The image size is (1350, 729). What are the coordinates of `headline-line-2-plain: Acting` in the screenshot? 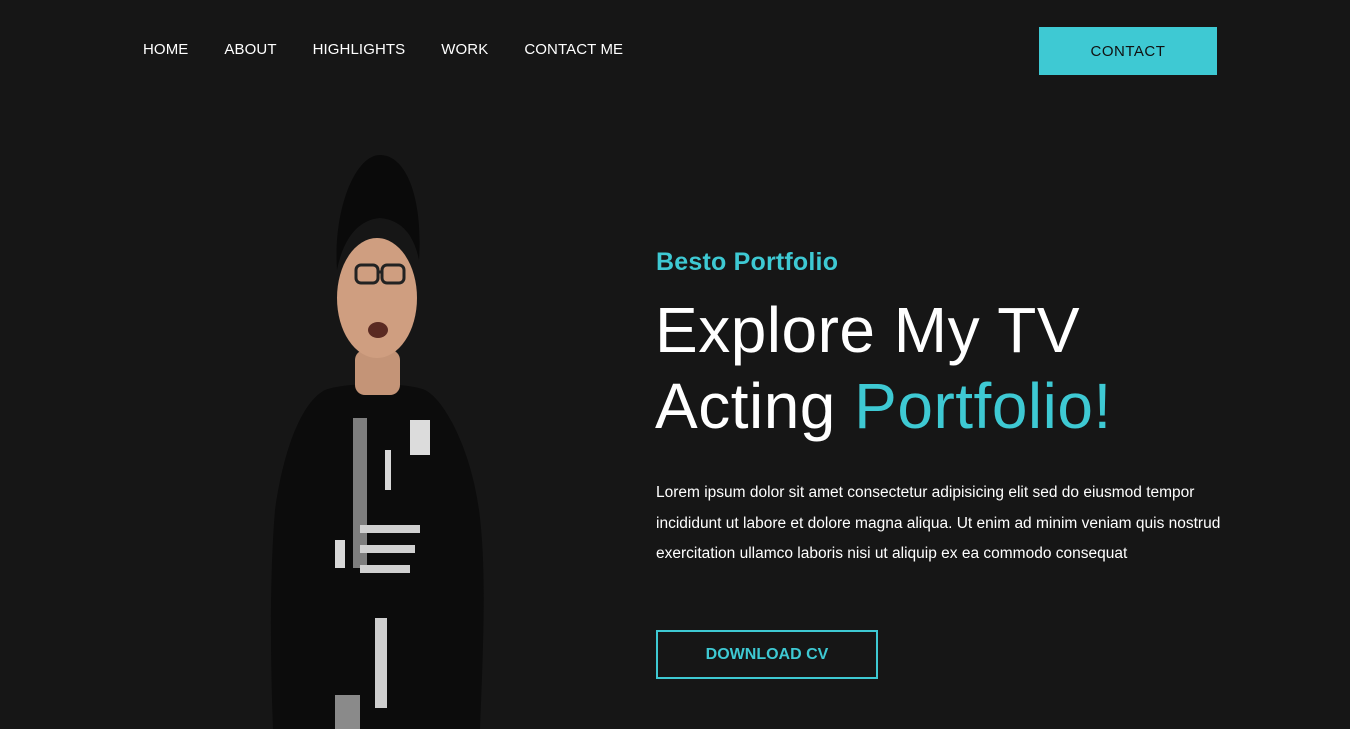 It's located at (755, 406).